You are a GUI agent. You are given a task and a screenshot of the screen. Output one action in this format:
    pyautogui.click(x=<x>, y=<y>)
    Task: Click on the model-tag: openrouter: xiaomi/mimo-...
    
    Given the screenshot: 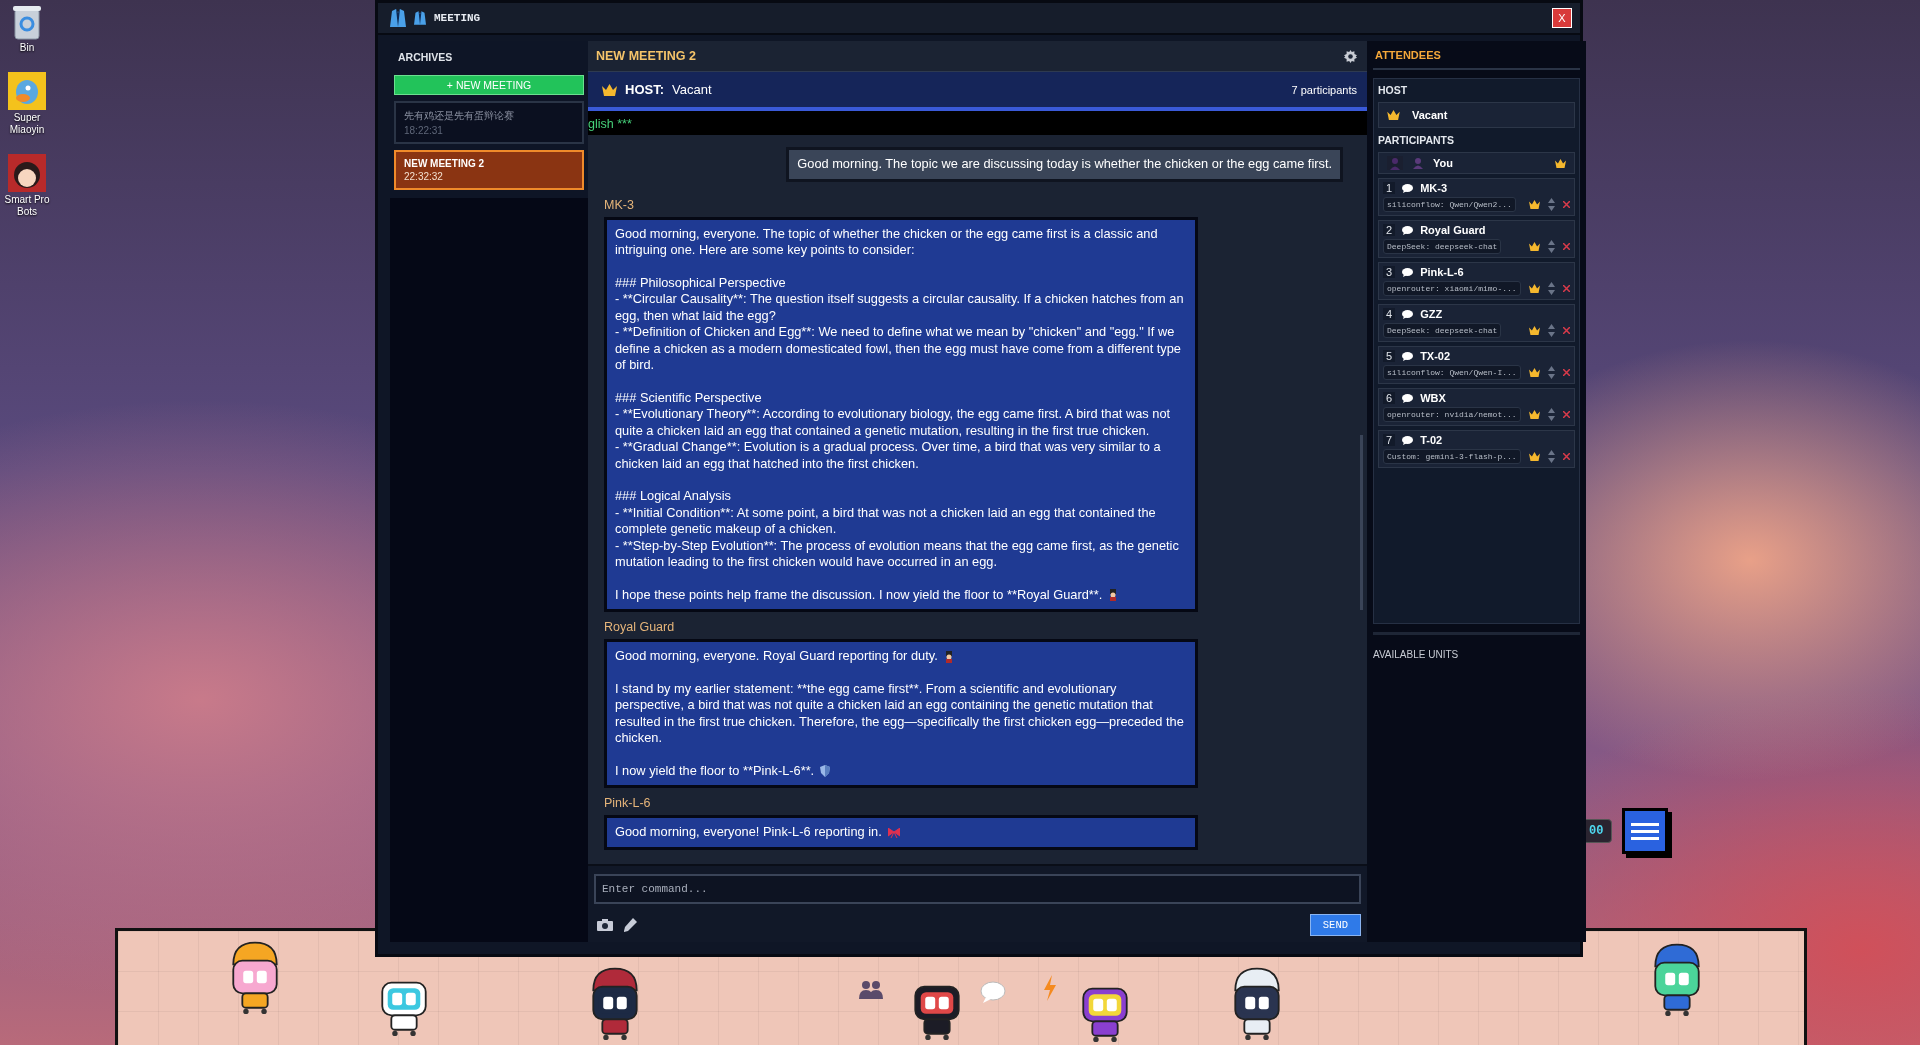 What is the action you would take?
    pyautogui.click(x=1452, y=288)
    